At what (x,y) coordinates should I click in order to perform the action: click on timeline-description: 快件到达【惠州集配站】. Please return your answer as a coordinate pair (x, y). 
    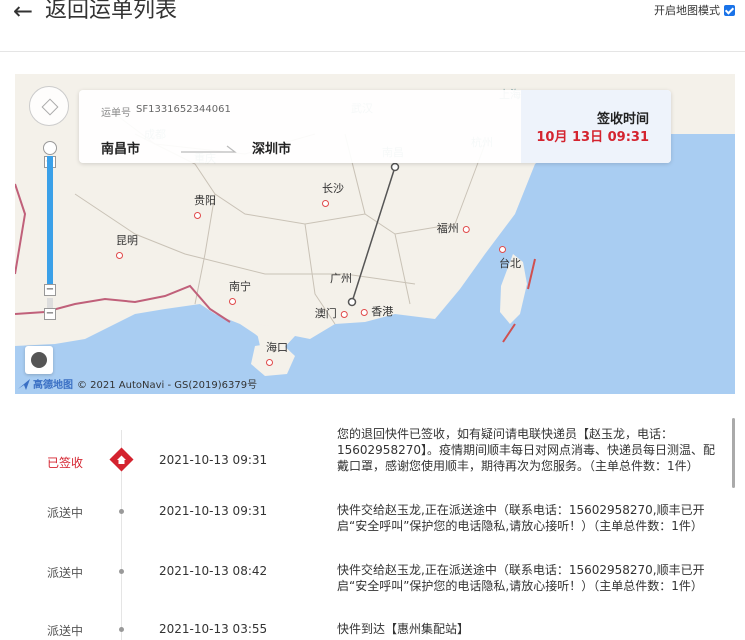
    Looking at the image, I should click on (403, 629).